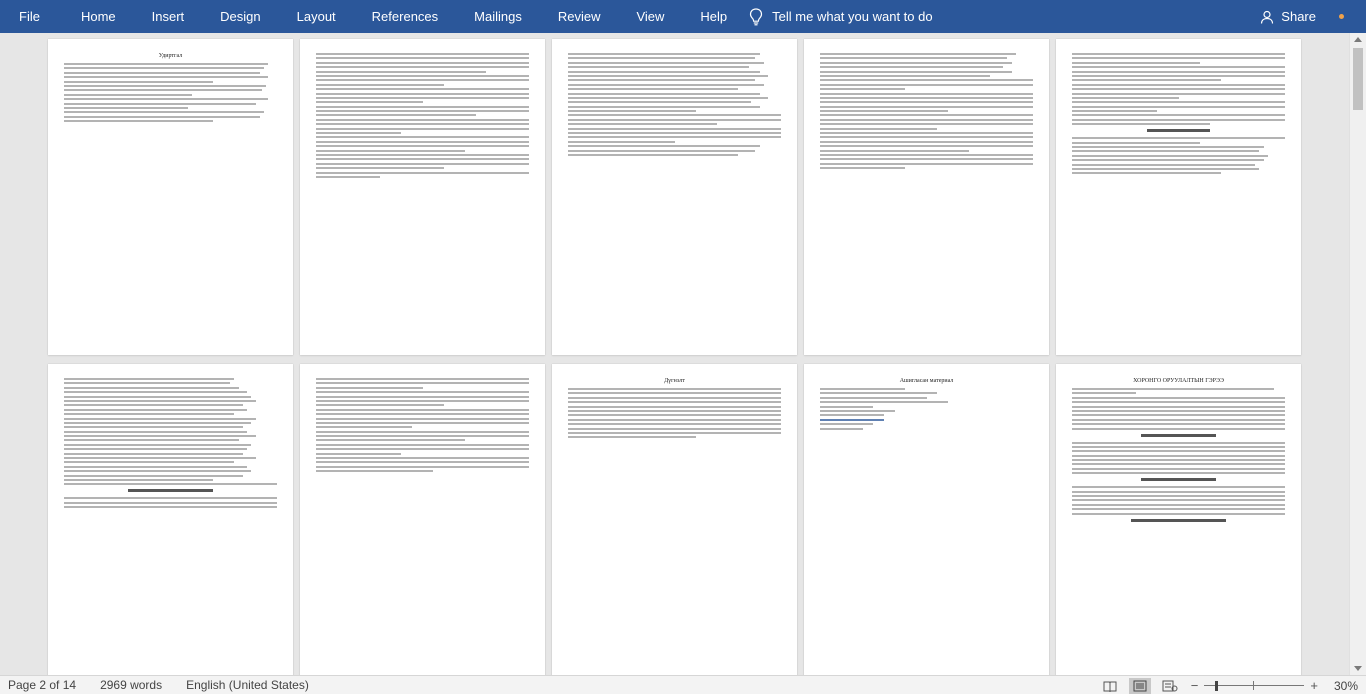 Image resolution: width=1366 pixels, height=694 pixels. Describe the element at coordinates (926, 381) in the screenshot. I see `page-title: Ашигласан материал` at that location.